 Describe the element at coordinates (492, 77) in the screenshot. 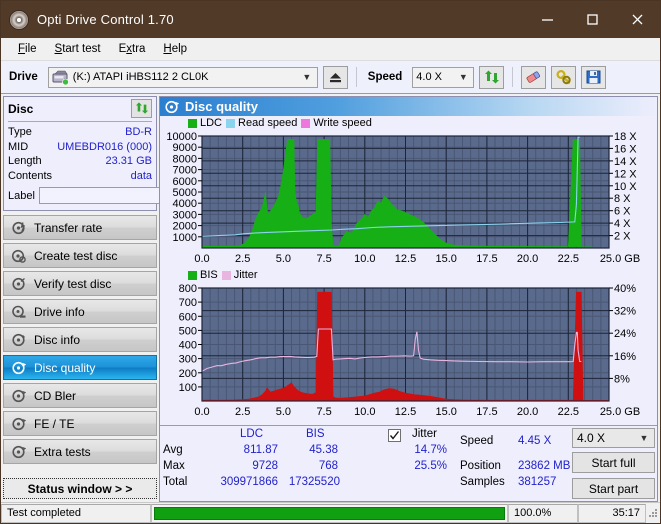

I see `refresh-button` at that location.